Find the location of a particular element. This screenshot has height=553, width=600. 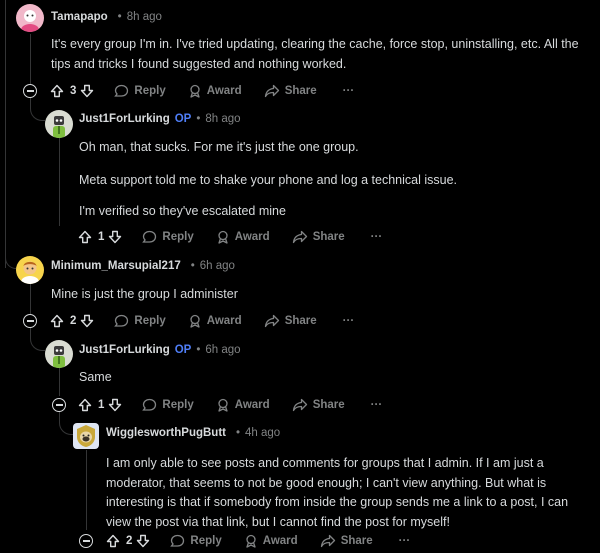

comment-body: Mine is just the group I administer is located at coordinates (316, 295).